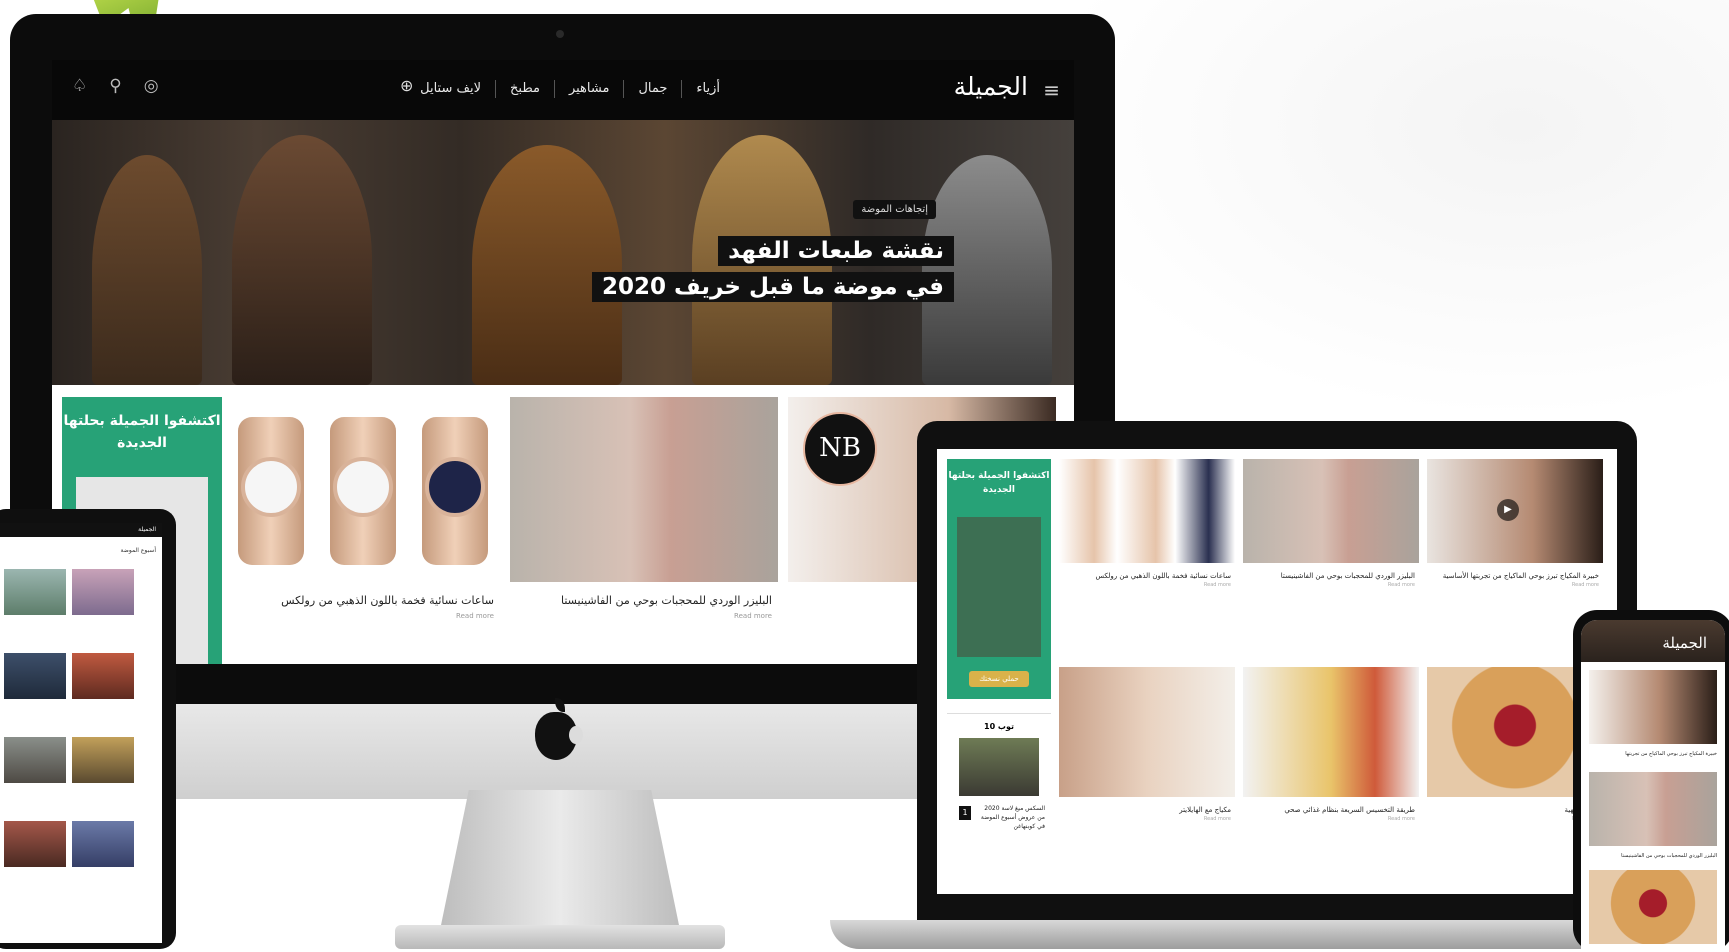 The height and width of the screenshot is (952, 1729). I want to click on tablet-nav: الجميلة, so click(81, 530).